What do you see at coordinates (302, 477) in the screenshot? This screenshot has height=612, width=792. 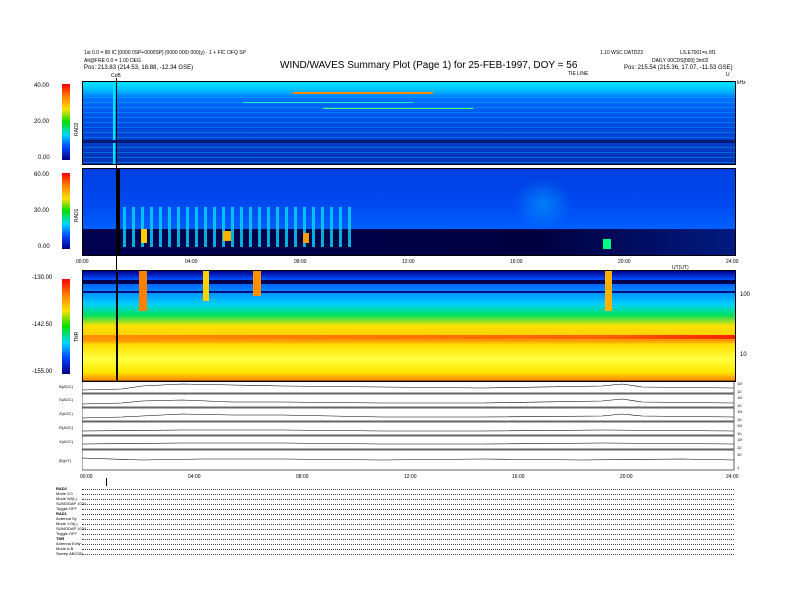 I see `bottom-axis-tick-2: 08:00` at bounding box center [302, 477].